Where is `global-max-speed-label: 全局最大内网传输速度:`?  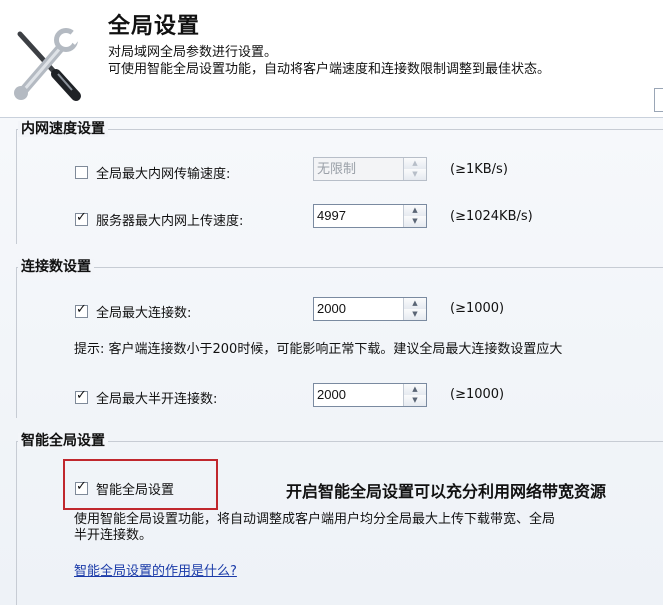
global-max-speed-label: 全局最大内网传输速度: is located at coordinates (163, 174).